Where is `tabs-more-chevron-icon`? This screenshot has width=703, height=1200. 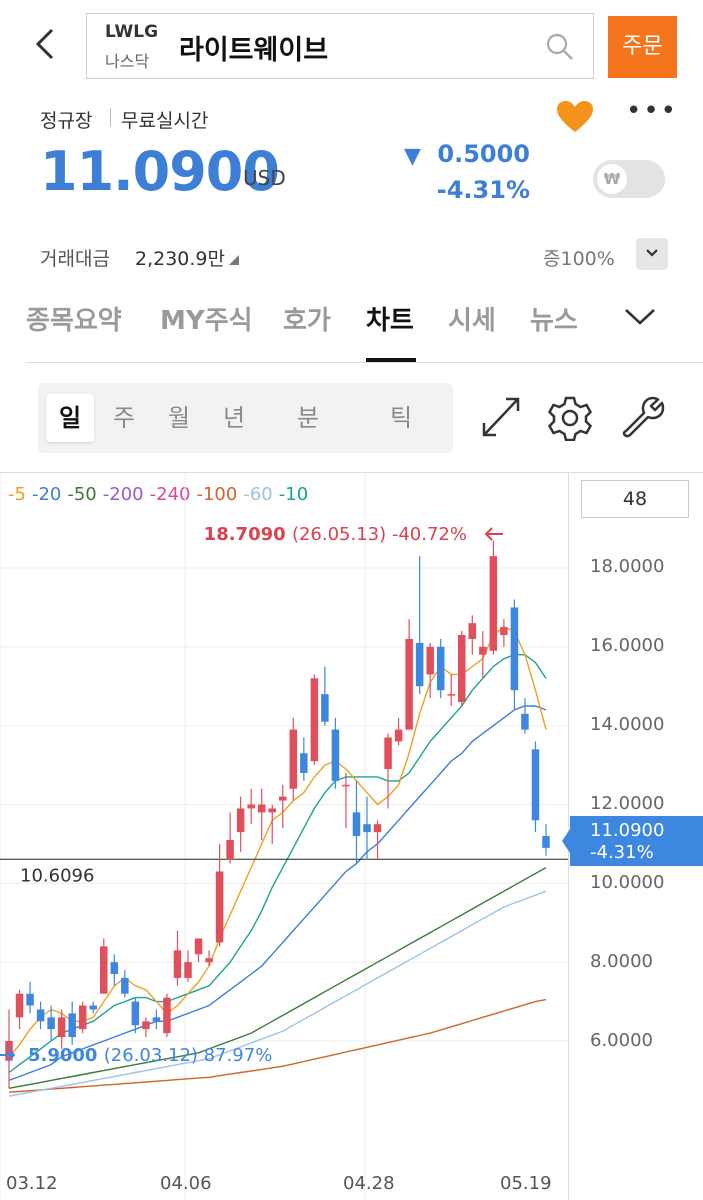 tabs-more-chevron-icon is located at coordinates (640, 318).